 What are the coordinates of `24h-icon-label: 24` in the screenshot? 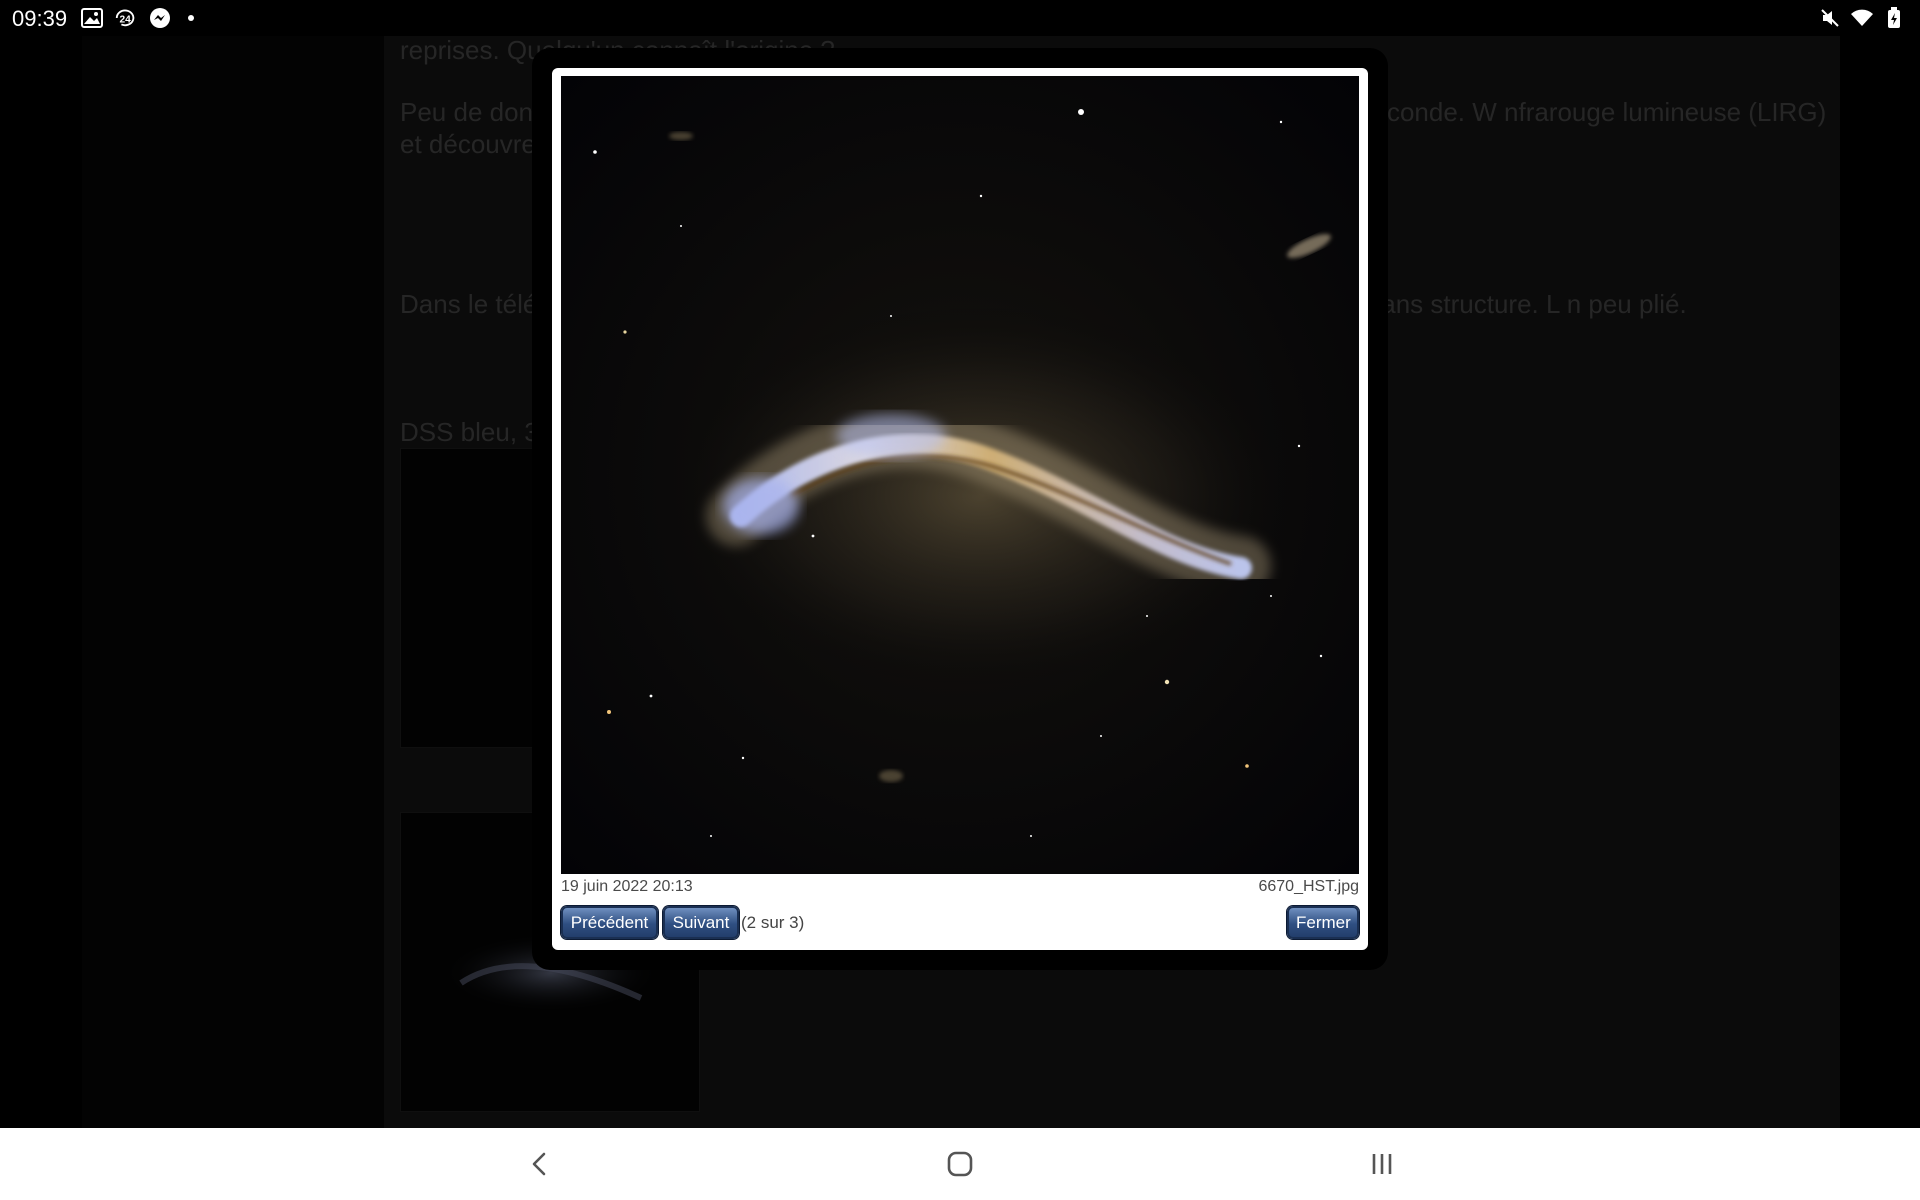 It's located at (126, 20).